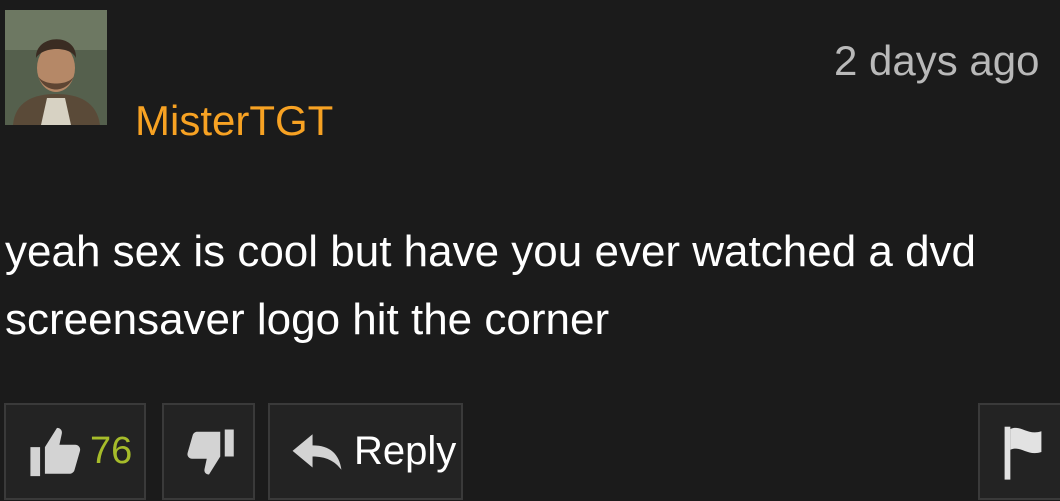  Describe the element at coordinates (57, 452) in the screenshot. I see `thumbs-up-icon` at that location.